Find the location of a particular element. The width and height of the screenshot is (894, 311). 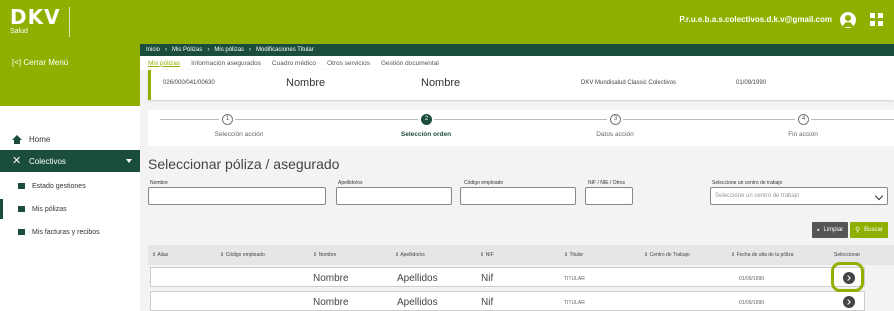

breadcrumb-item: Mis pólizas is located at coordinates (229, 50).